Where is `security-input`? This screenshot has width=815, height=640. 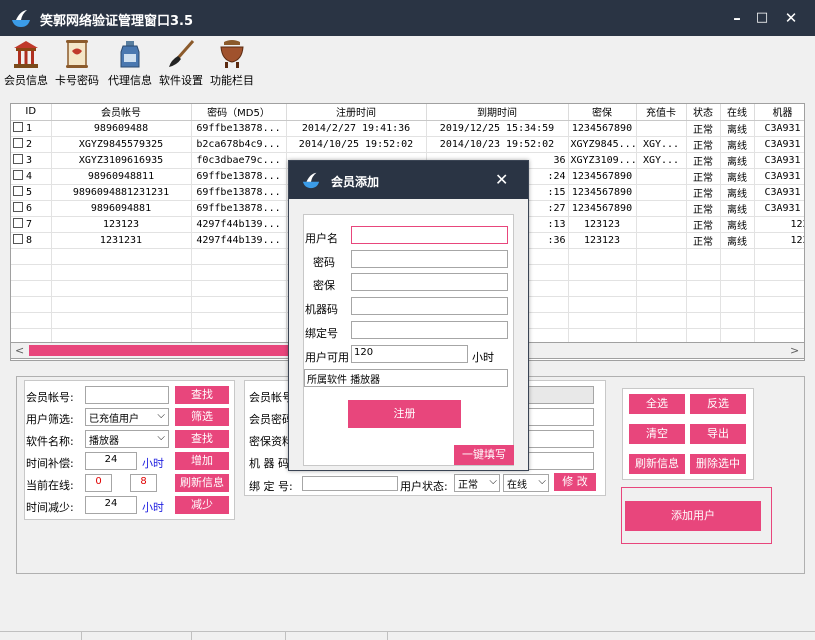
security-input is located at coordinates (429, 282).